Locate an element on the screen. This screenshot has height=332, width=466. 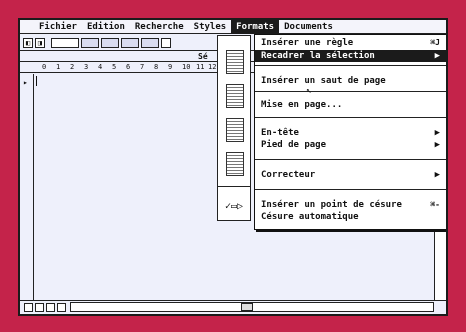
ruler-mark: 1 is located at coordinates (58, 67).